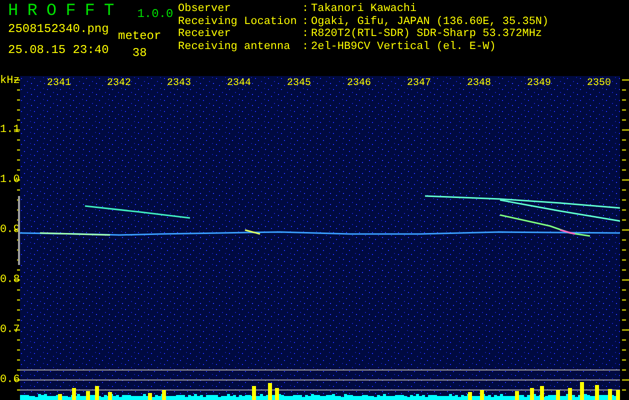 The width and height of the screenshot is (629, 400). Describe the element at coordinates (205, 34) in the screenshot. I see `info-label: Receiver` at that location.